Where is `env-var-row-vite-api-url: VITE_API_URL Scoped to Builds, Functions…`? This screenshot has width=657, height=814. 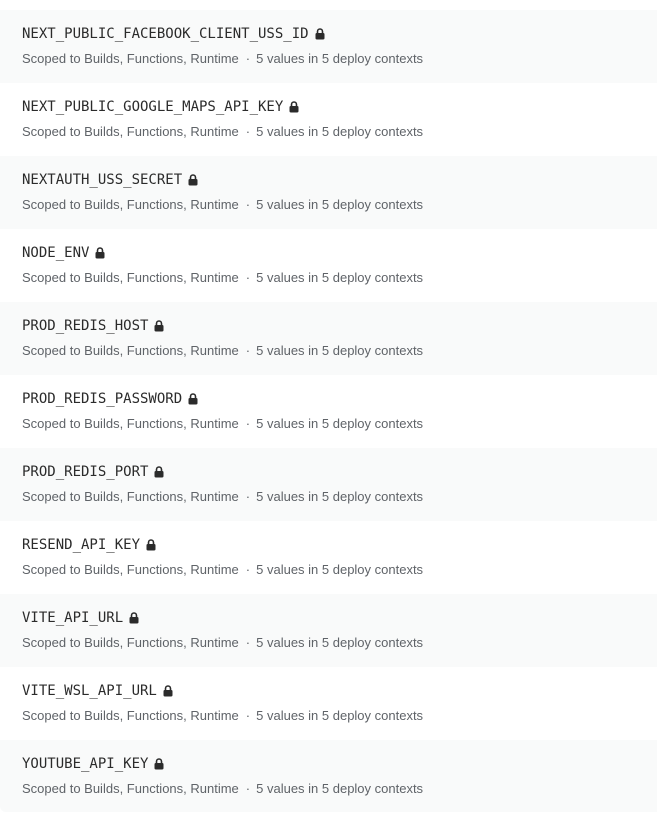 env-var-row-vite-api-url: VITE_API_URL Scoped to Builds, Functions… is located at coordinates (328, 630).